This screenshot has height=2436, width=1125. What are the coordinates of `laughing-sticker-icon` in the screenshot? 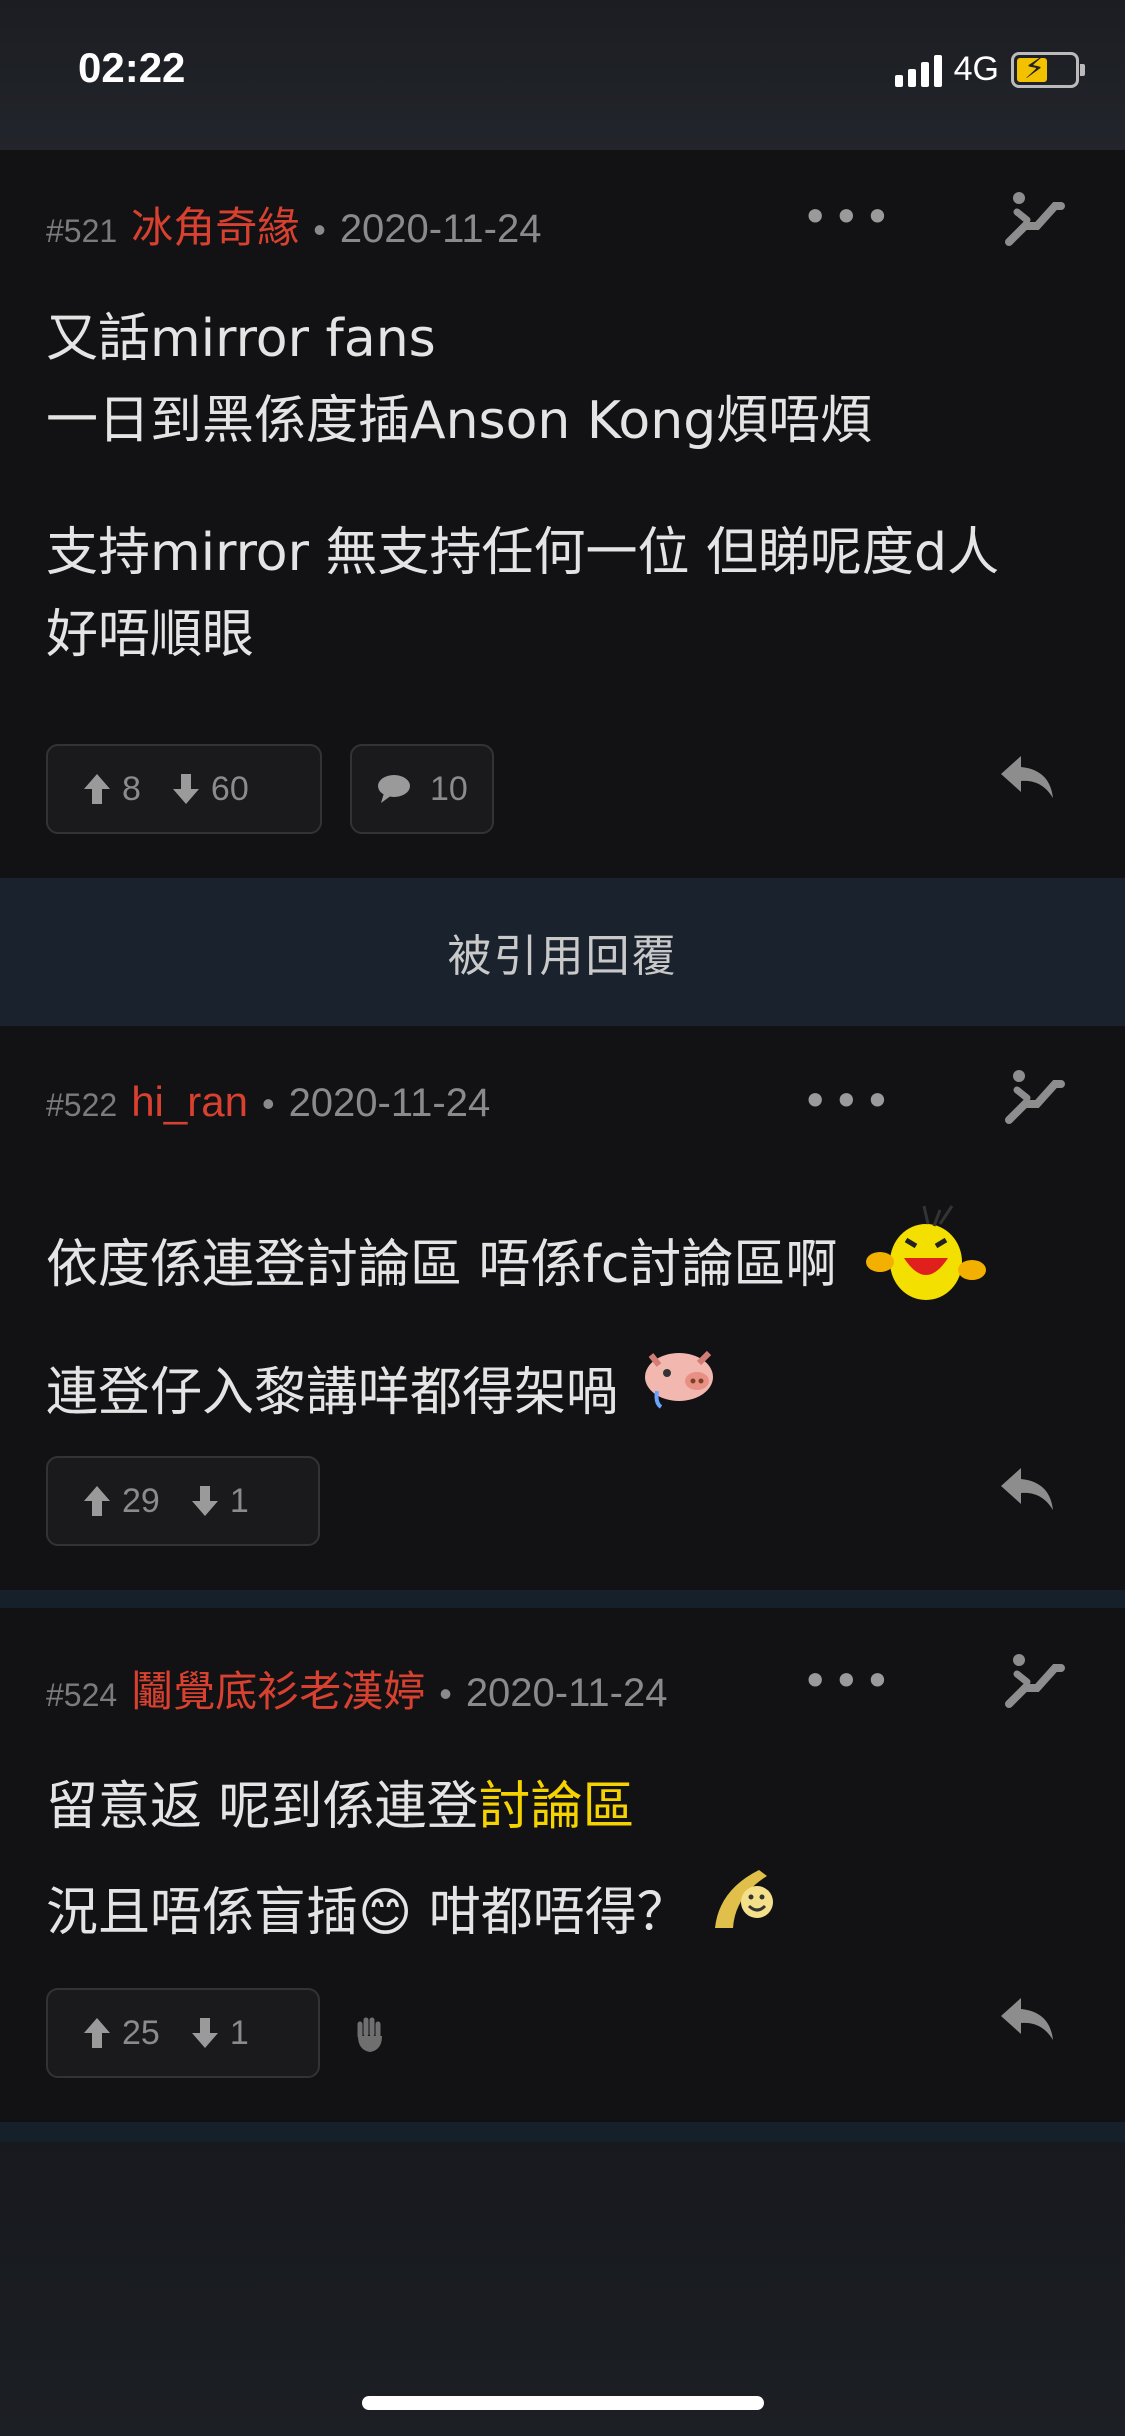 It's located at (924, 1268).